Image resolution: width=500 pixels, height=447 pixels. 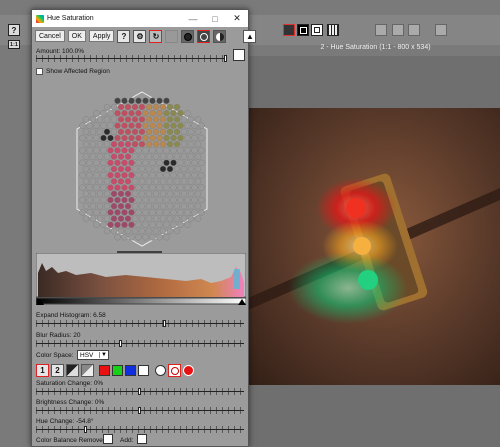 What do you see at coordinates (42, 370) in the screenshot?
I see `mode-1-button: 1` at bounding box center [42, 370].